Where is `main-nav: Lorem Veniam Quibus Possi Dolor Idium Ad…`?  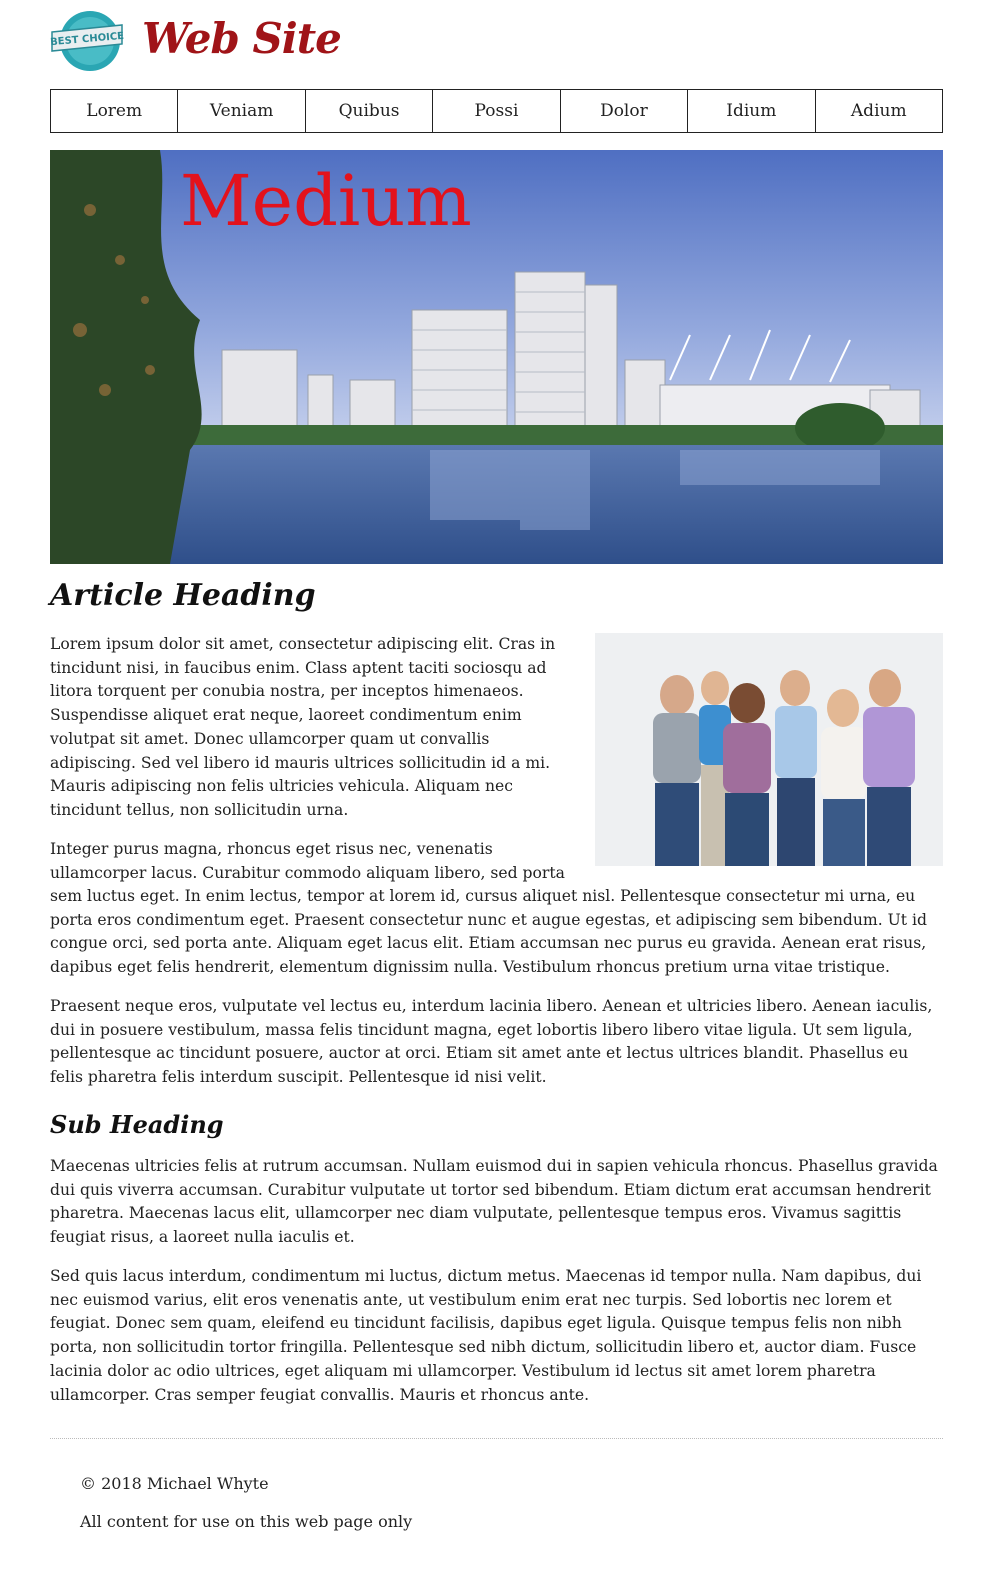
main-nav: Lorem Veniam Quibus Possi Dolor Idium Ad… is located at coordinates (496, 111).